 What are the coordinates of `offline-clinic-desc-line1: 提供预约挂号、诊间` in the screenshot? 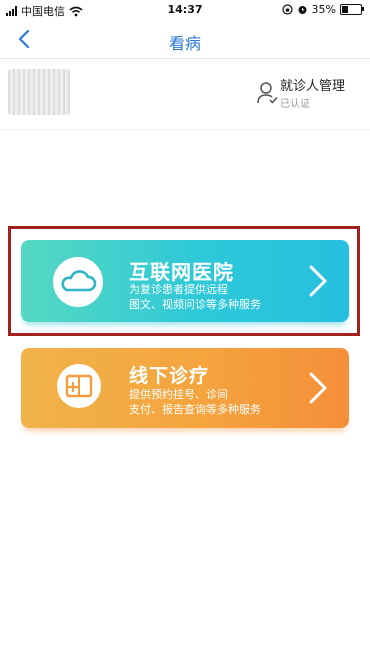 It's located at (178, 394).